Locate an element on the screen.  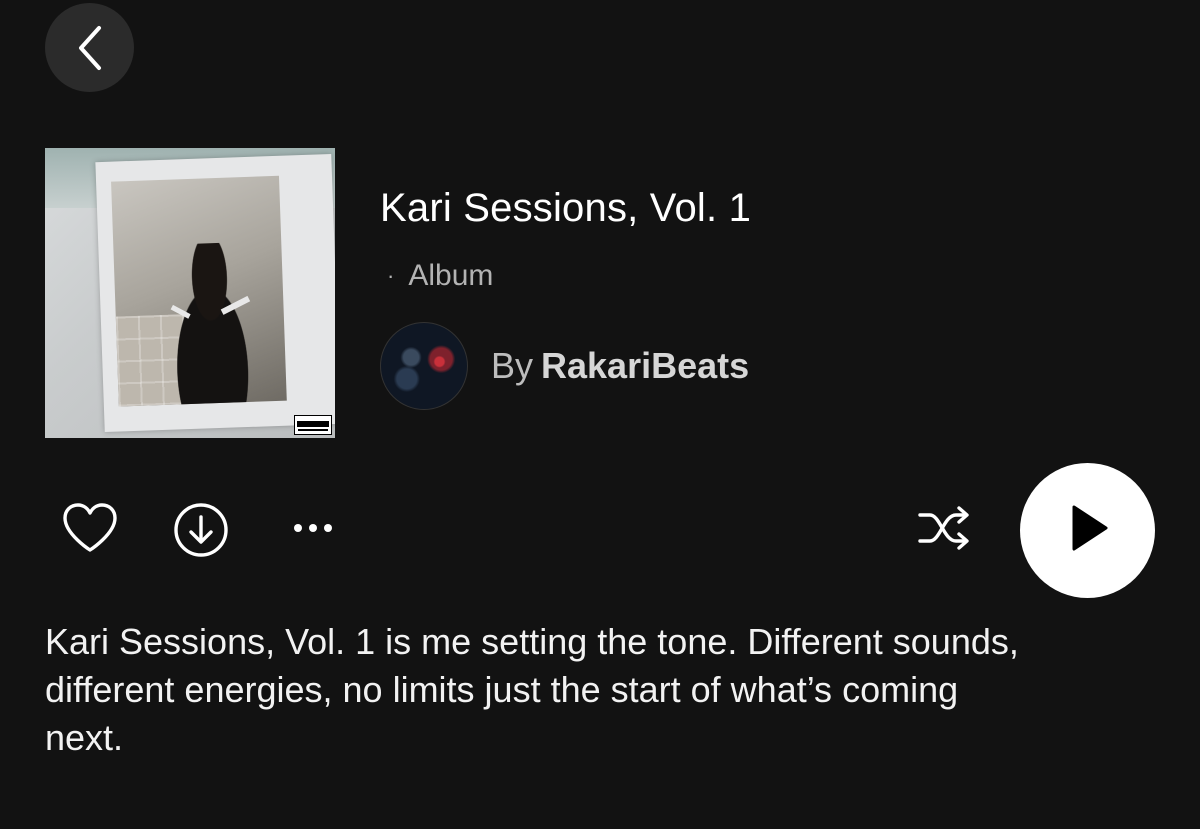
shuffle-button is located at coordinates (944, 530).